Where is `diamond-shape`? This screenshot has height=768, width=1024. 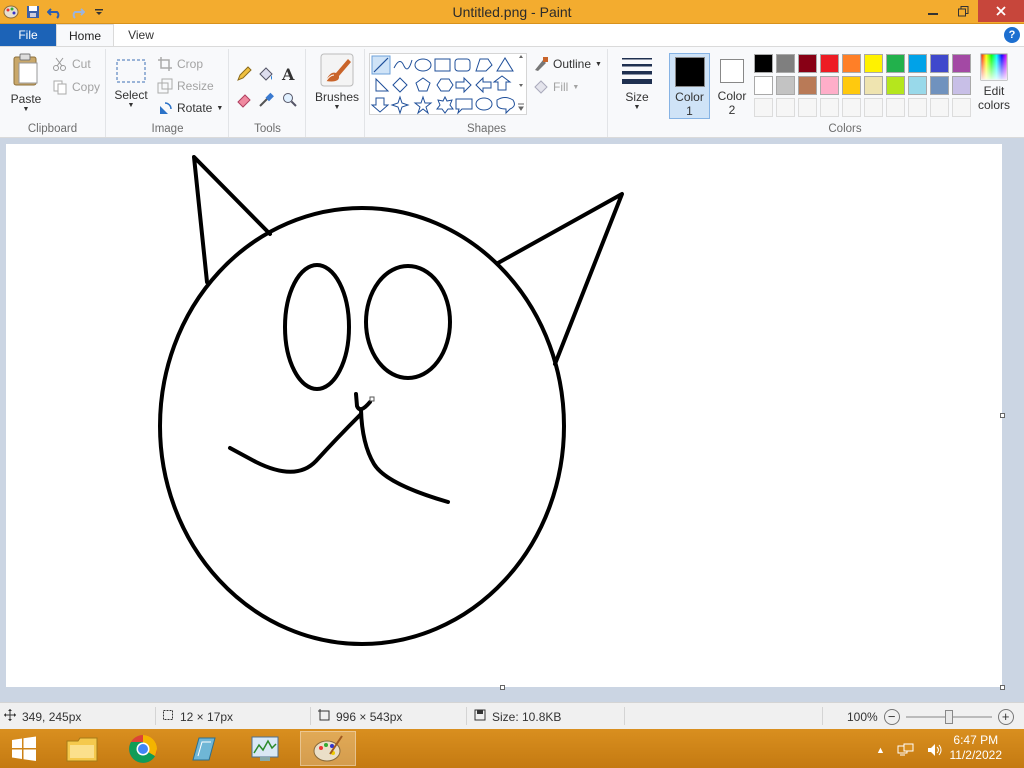
diamond-shape is located at coordinates (400, 85).